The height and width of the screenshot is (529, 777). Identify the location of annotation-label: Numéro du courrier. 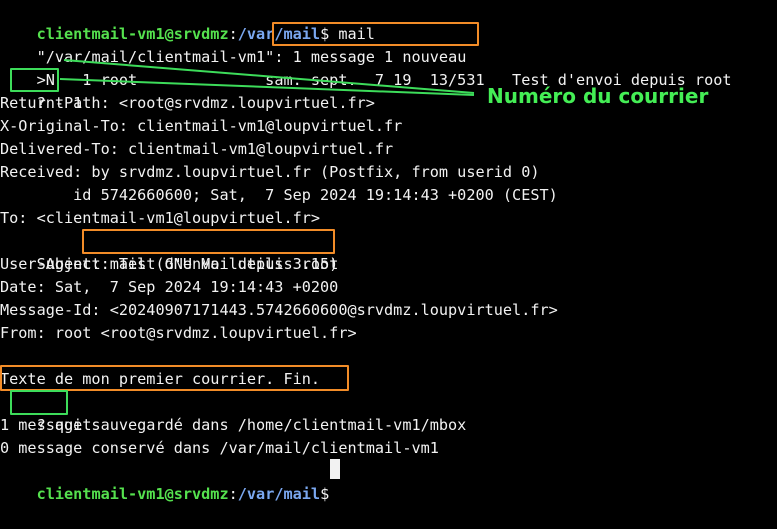
(598, 96).